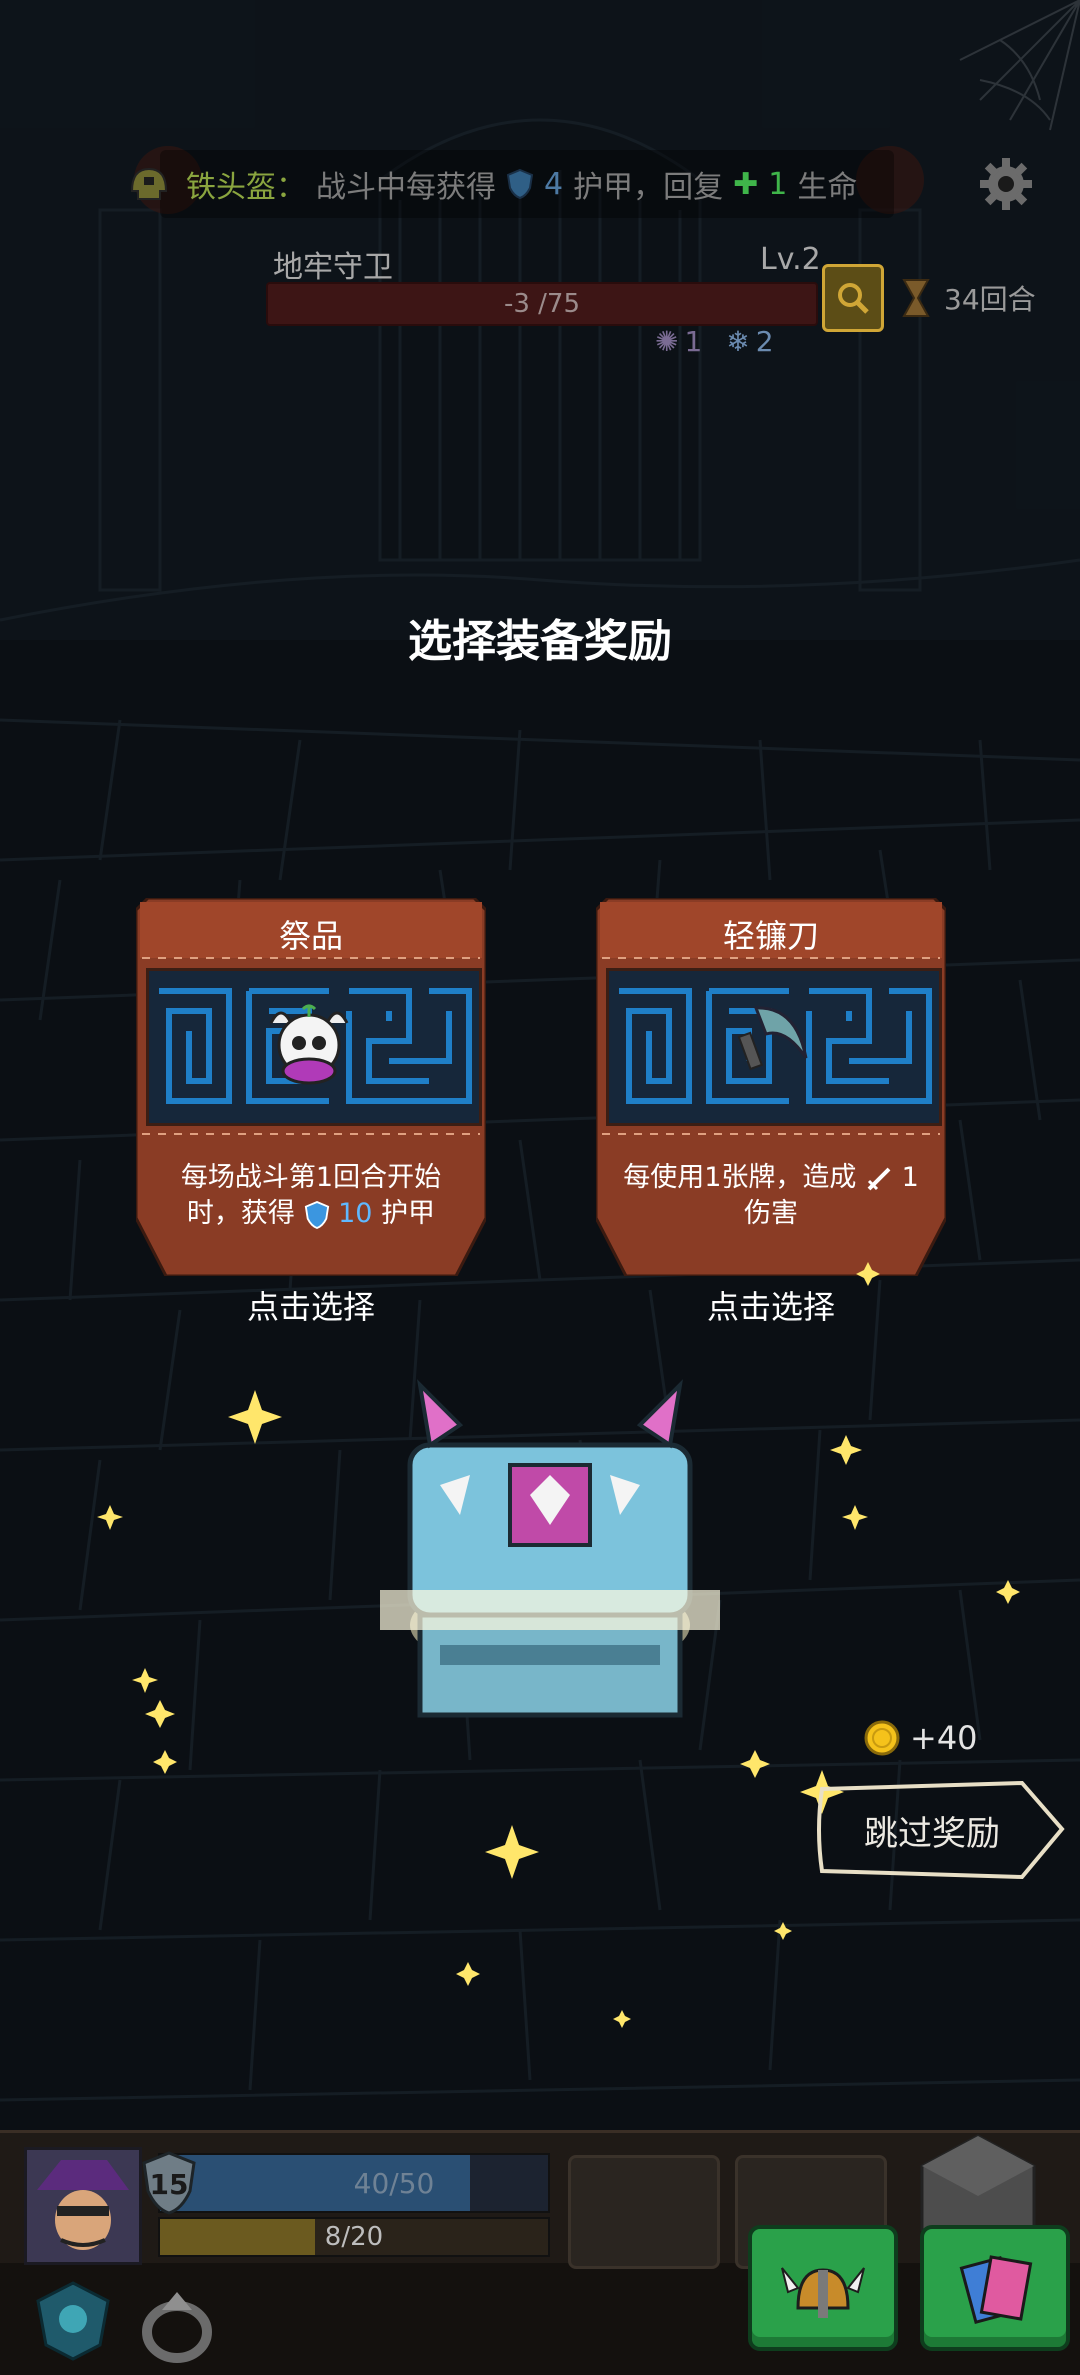 This screenshot has width=1080, height=2375. What do you see at coordinates (177, 2327) in the screenshot?
I see `ring-icon` at bounding box center [177, 2327].